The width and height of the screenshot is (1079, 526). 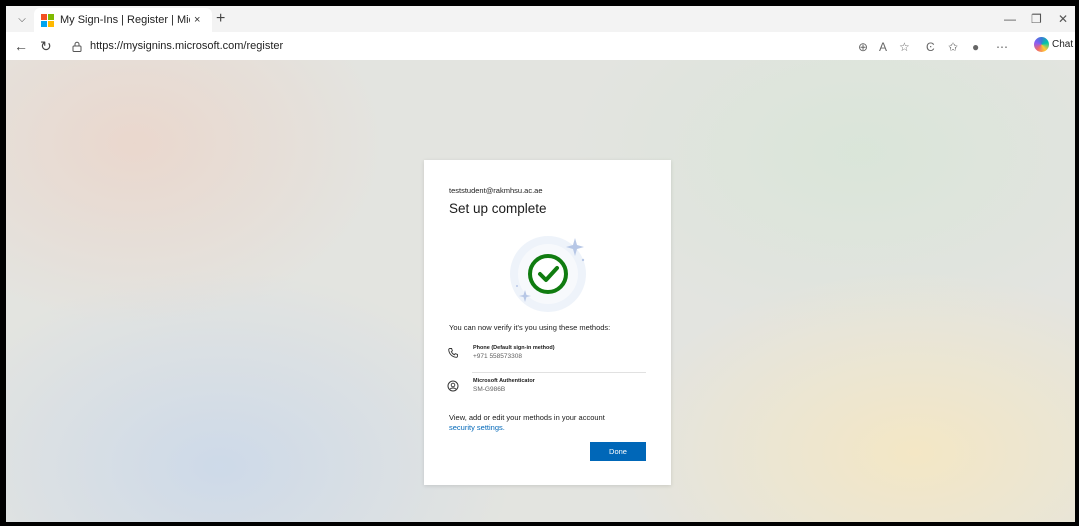 I want to click on tab-title: My Sign-Ins | Register | Microsoft, so click(x=125, y=20).